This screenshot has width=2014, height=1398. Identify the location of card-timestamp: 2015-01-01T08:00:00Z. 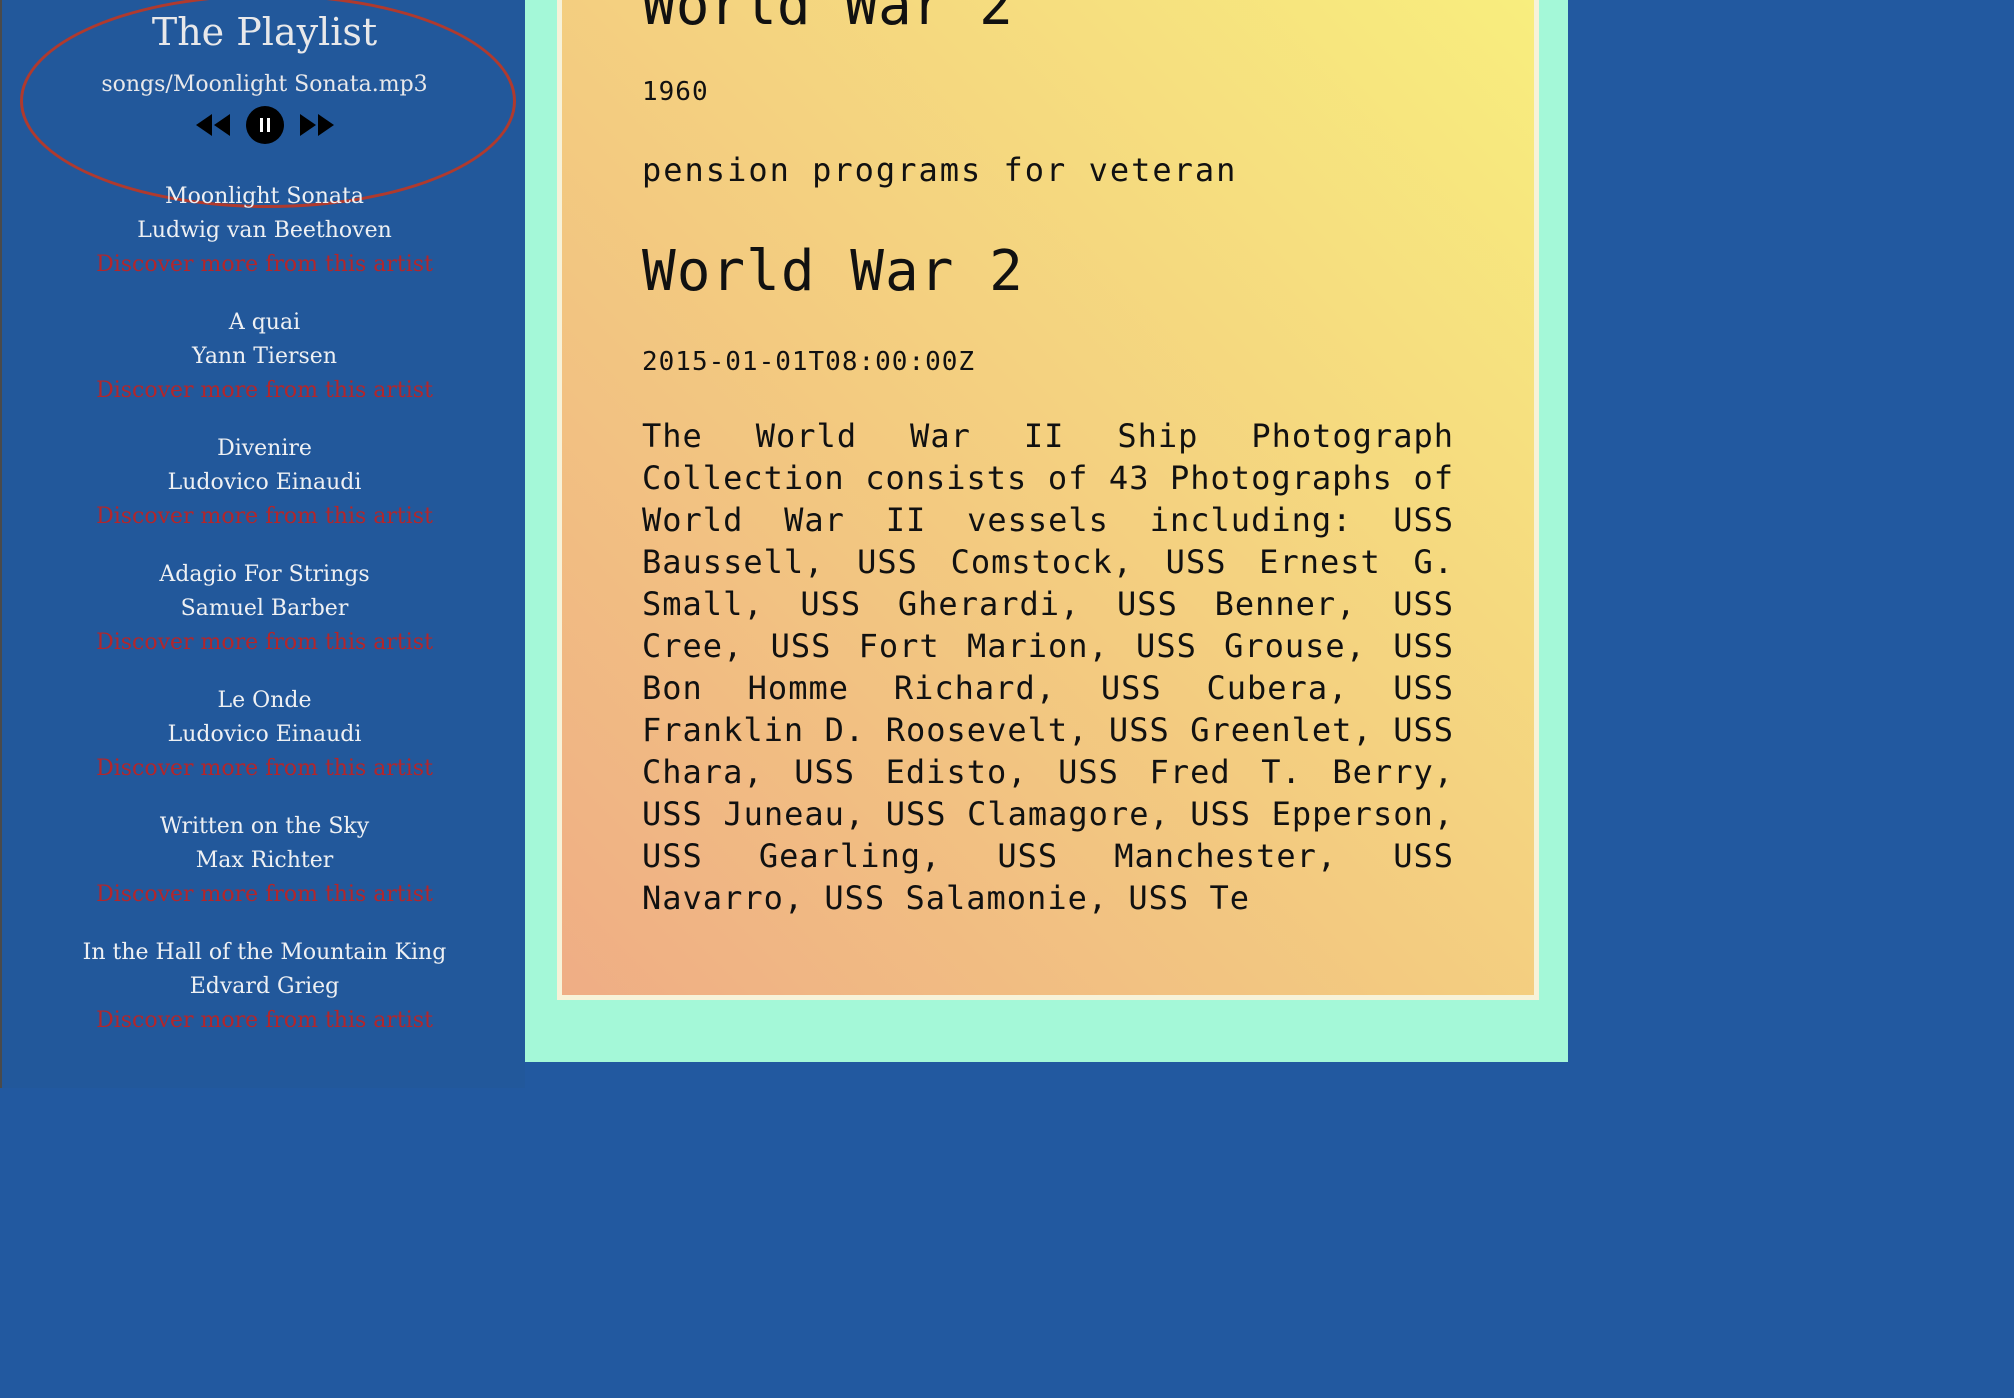
(809, 362).